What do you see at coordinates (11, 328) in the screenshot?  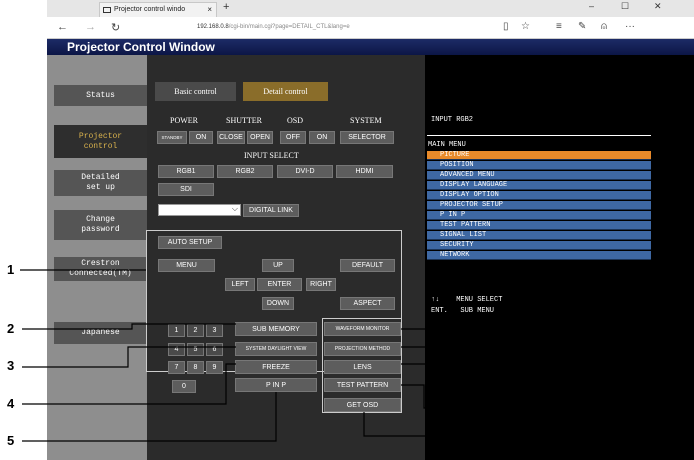 I see `callout-2: 2` at bounding box center [11, 328].